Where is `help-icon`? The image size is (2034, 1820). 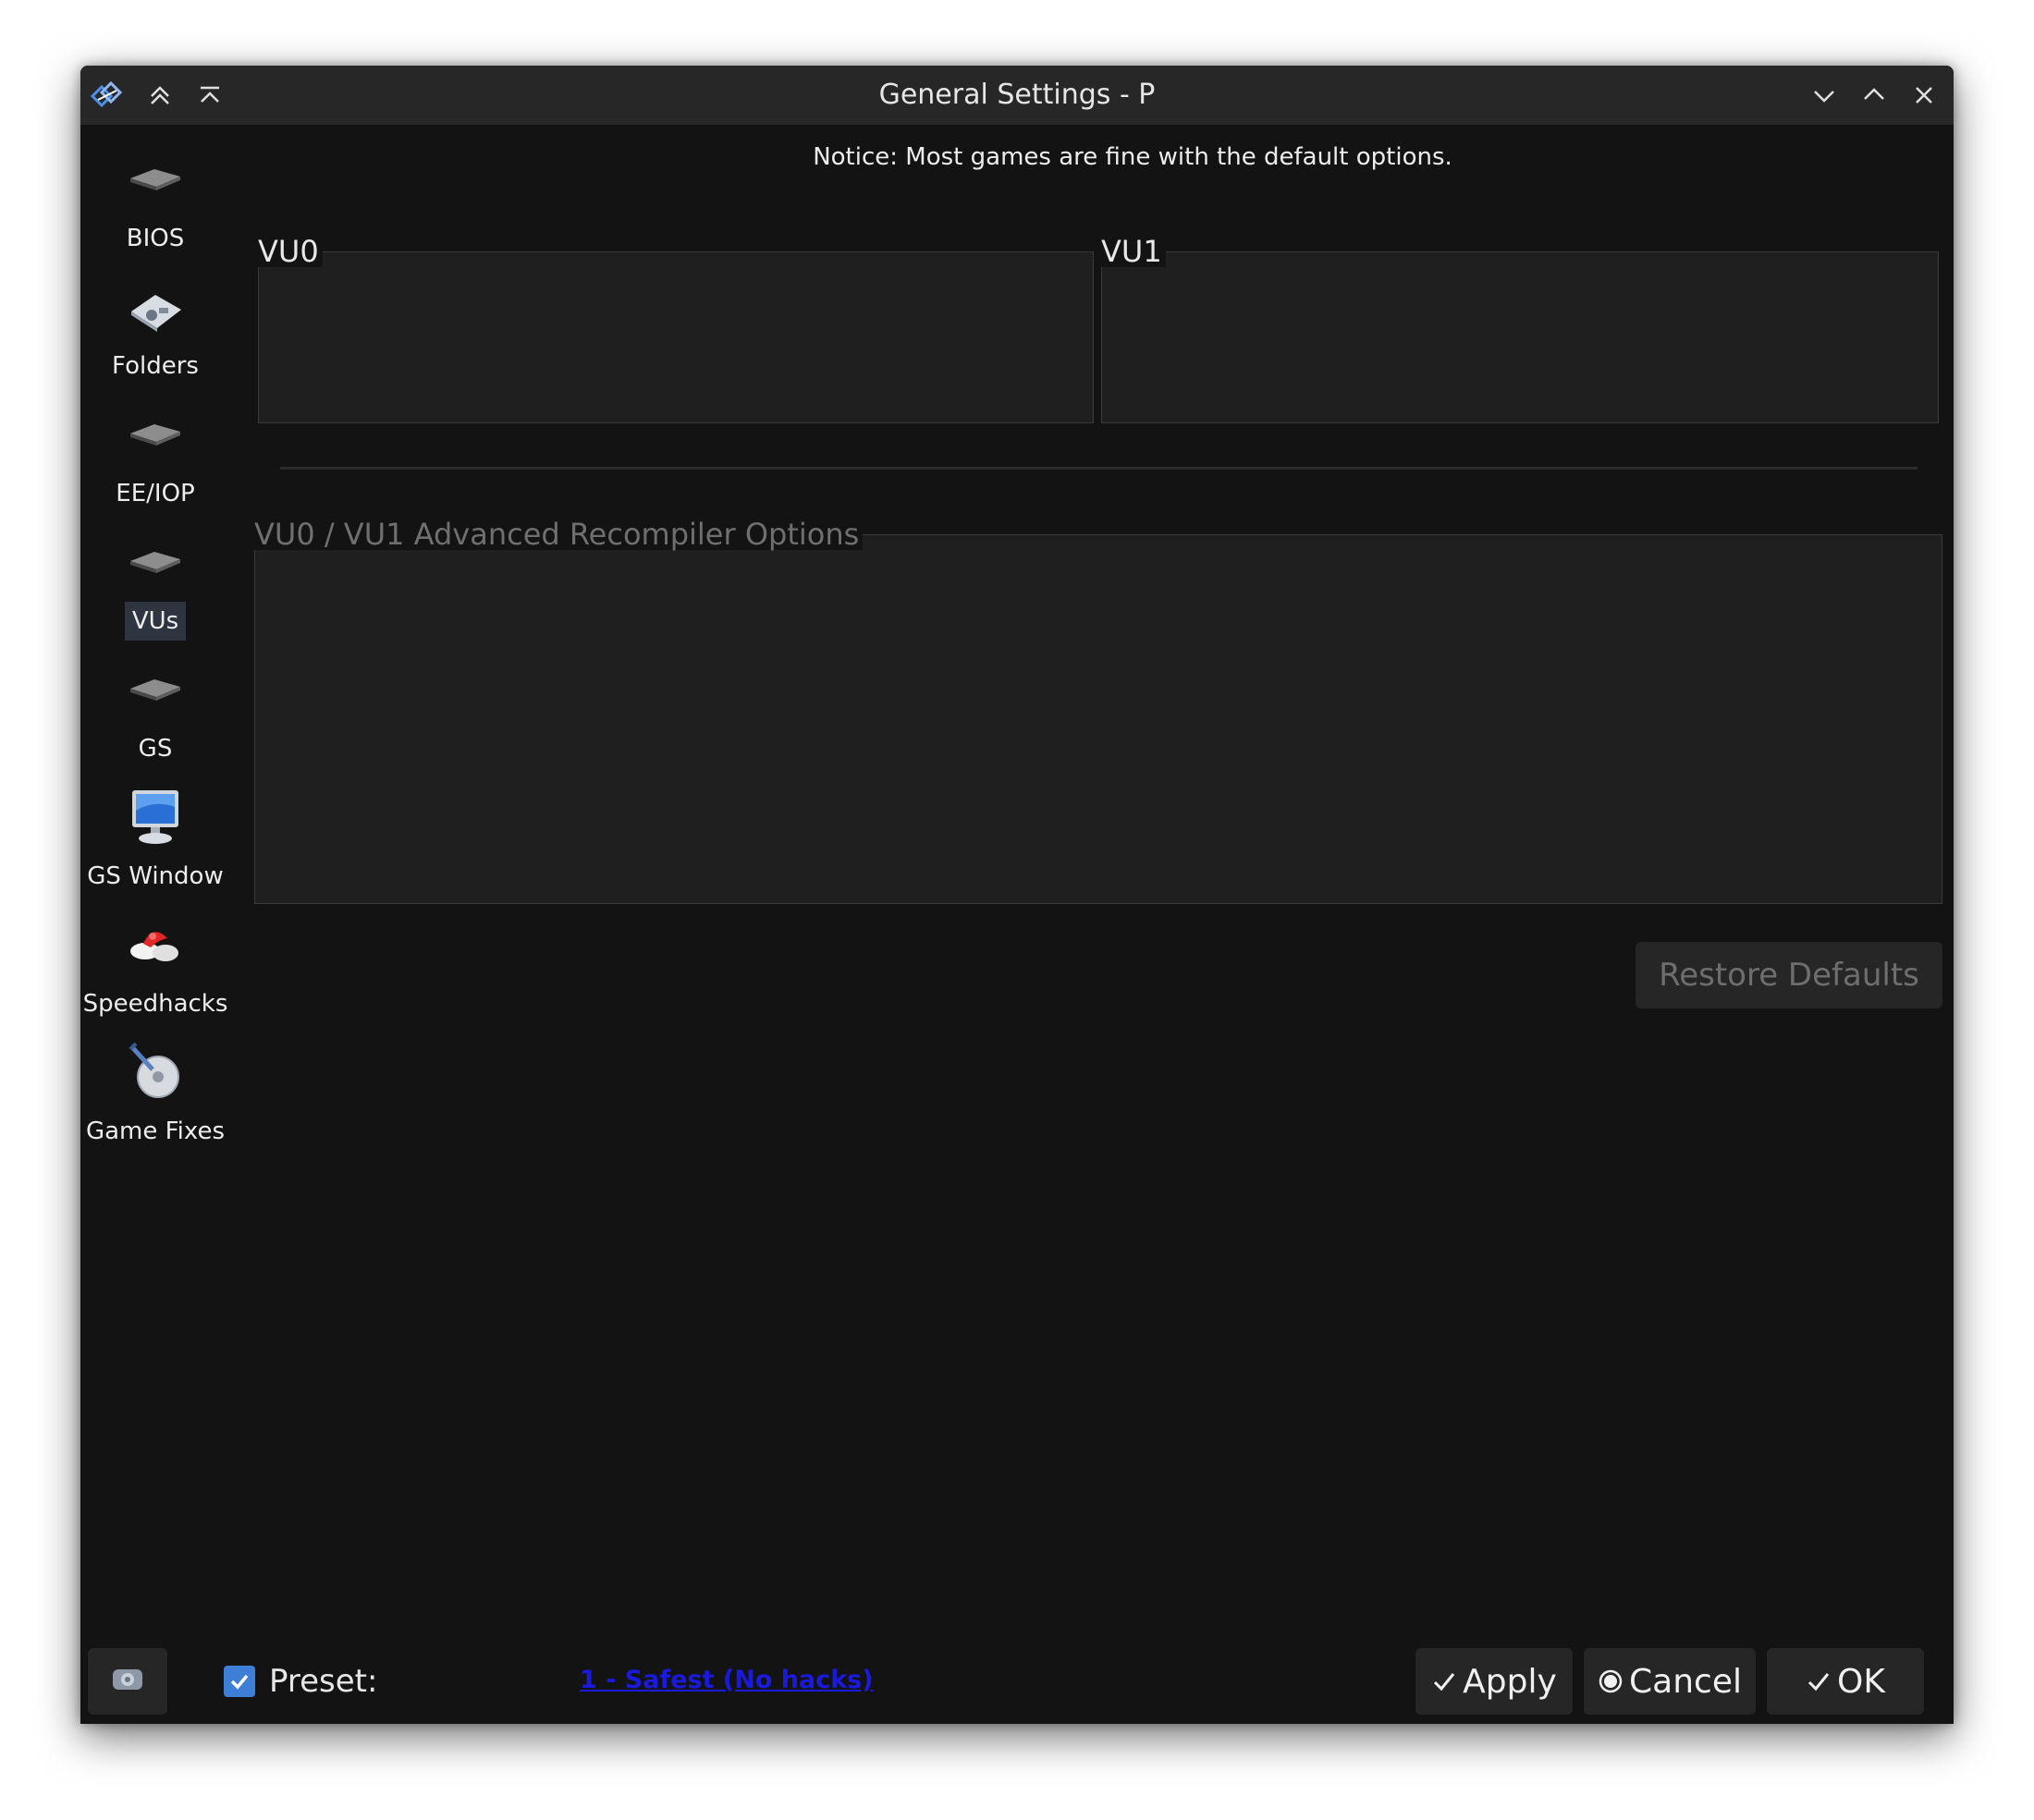 help-icon is located at coordinates (128, 1681).